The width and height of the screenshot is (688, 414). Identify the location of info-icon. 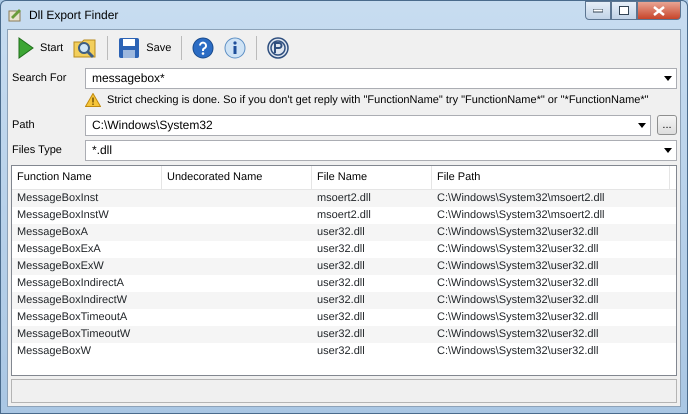
(235, 48).